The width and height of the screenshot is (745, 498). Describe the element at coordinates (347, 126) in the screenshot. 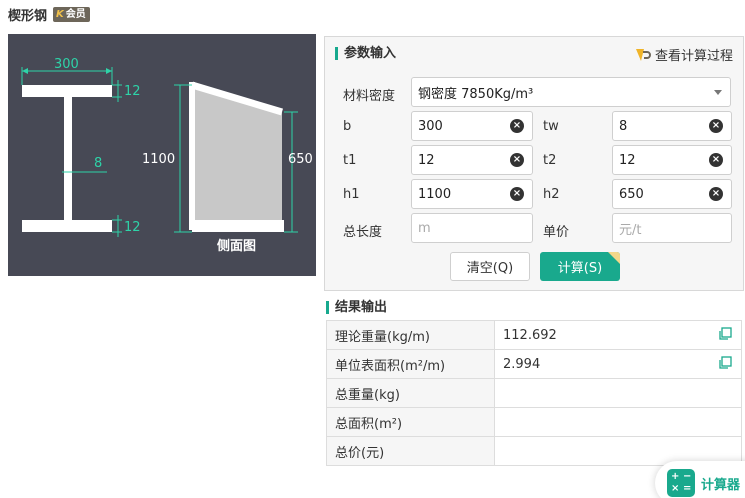

I see `b-label: b` at that location.